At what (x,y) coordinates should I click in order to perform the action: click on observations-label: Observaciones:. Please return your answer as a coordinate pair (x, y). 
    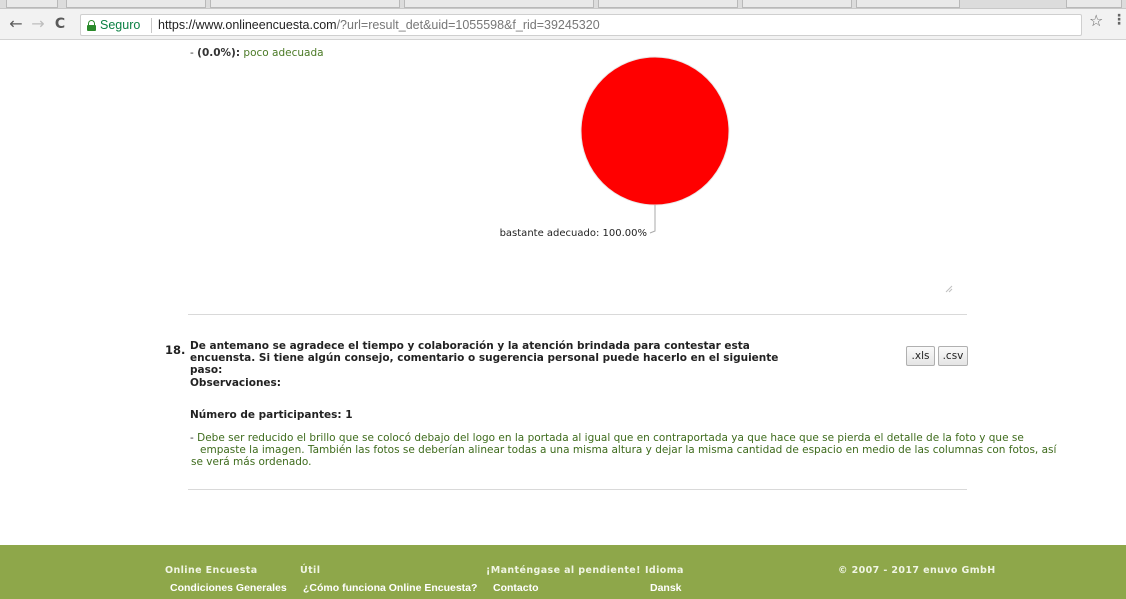
    Looking at the image, I should click on (236, 383).